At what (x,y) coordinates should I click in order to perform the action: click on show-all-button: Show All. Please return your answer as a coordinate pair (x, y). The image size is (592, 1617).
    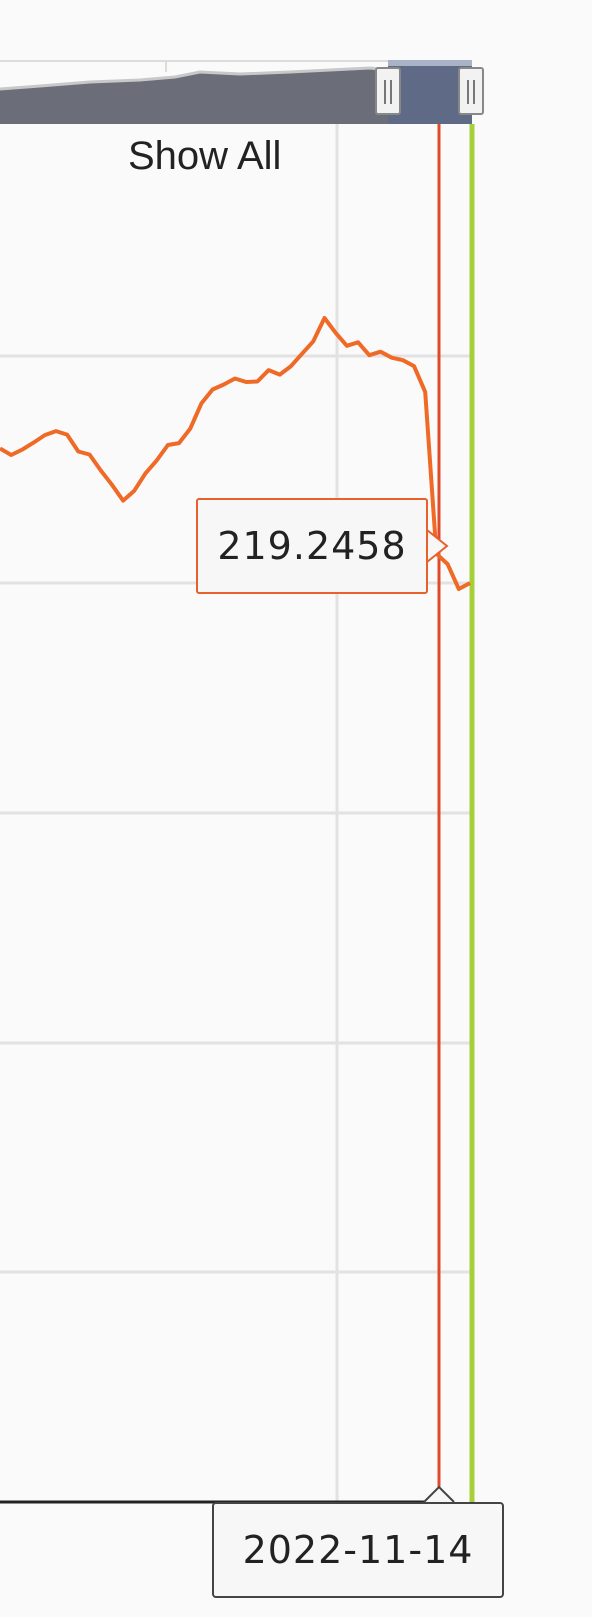
    Looking at the image, I should click on (204, 156).